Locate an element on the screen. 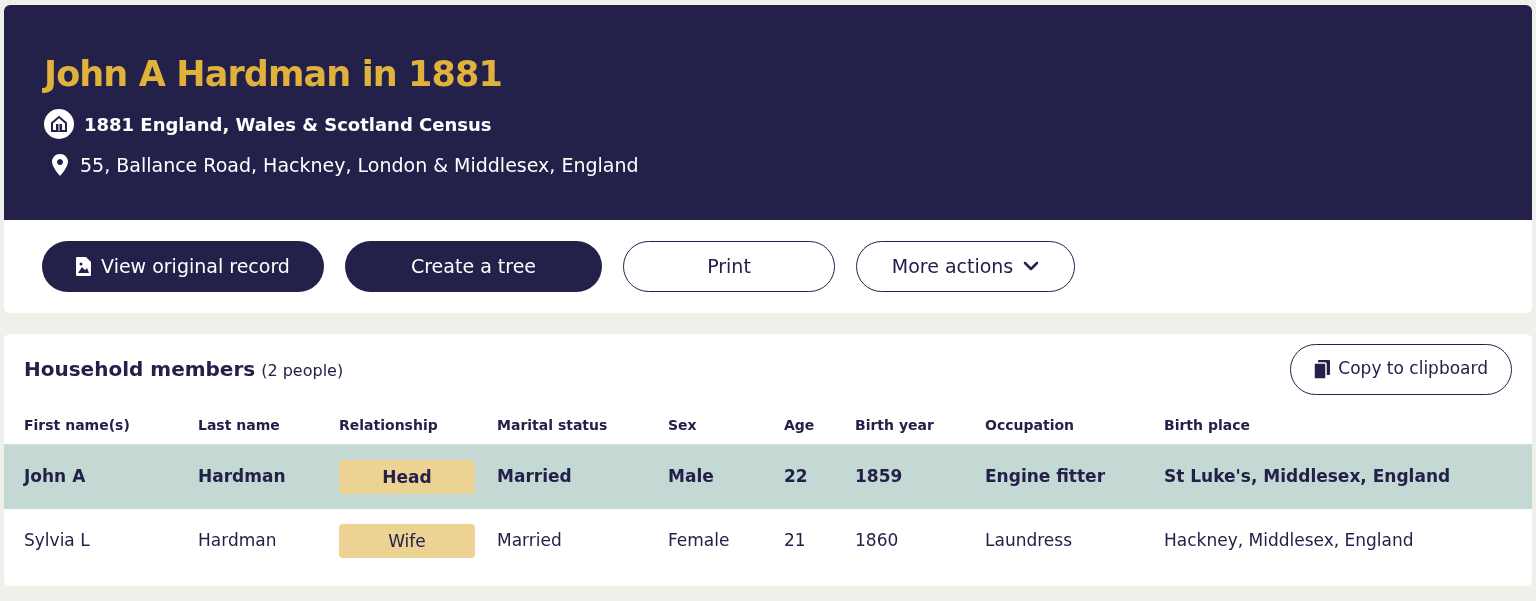 This screenshot has width=1536, height=601. action-button: More actions is located at coordinates (965, 266).